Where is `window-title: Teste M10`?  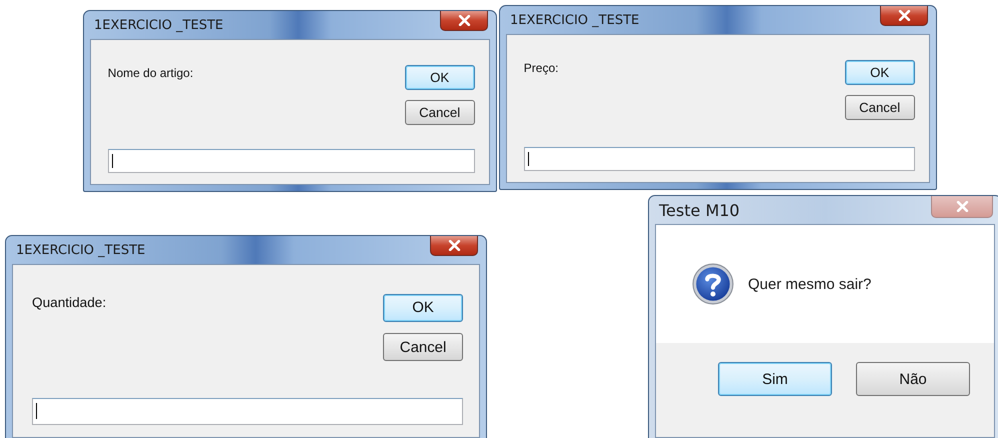
window-title: Teste M10 is located at coordinates (699, 210).